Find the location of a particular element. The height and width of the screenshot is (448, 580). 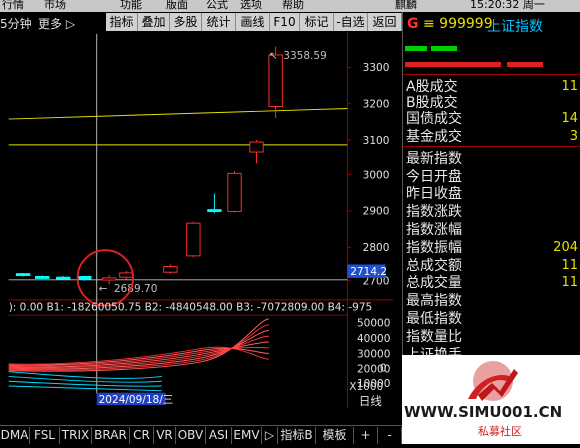

price-tick-label: 2900 is located at coordinates (376, 212).